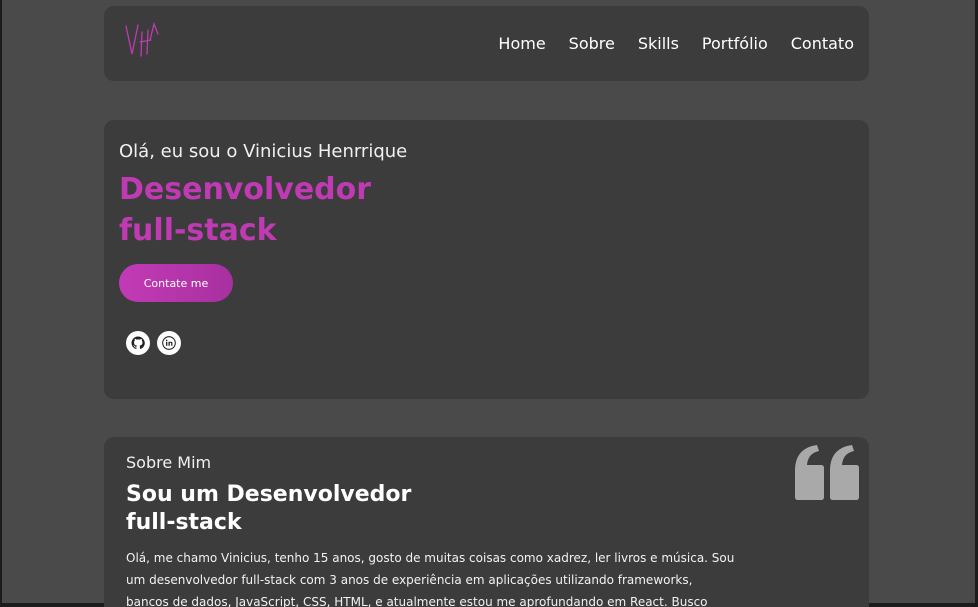 The height and width of the screenshot is (607, 978). I want to click on github-link, so click(138, 343).